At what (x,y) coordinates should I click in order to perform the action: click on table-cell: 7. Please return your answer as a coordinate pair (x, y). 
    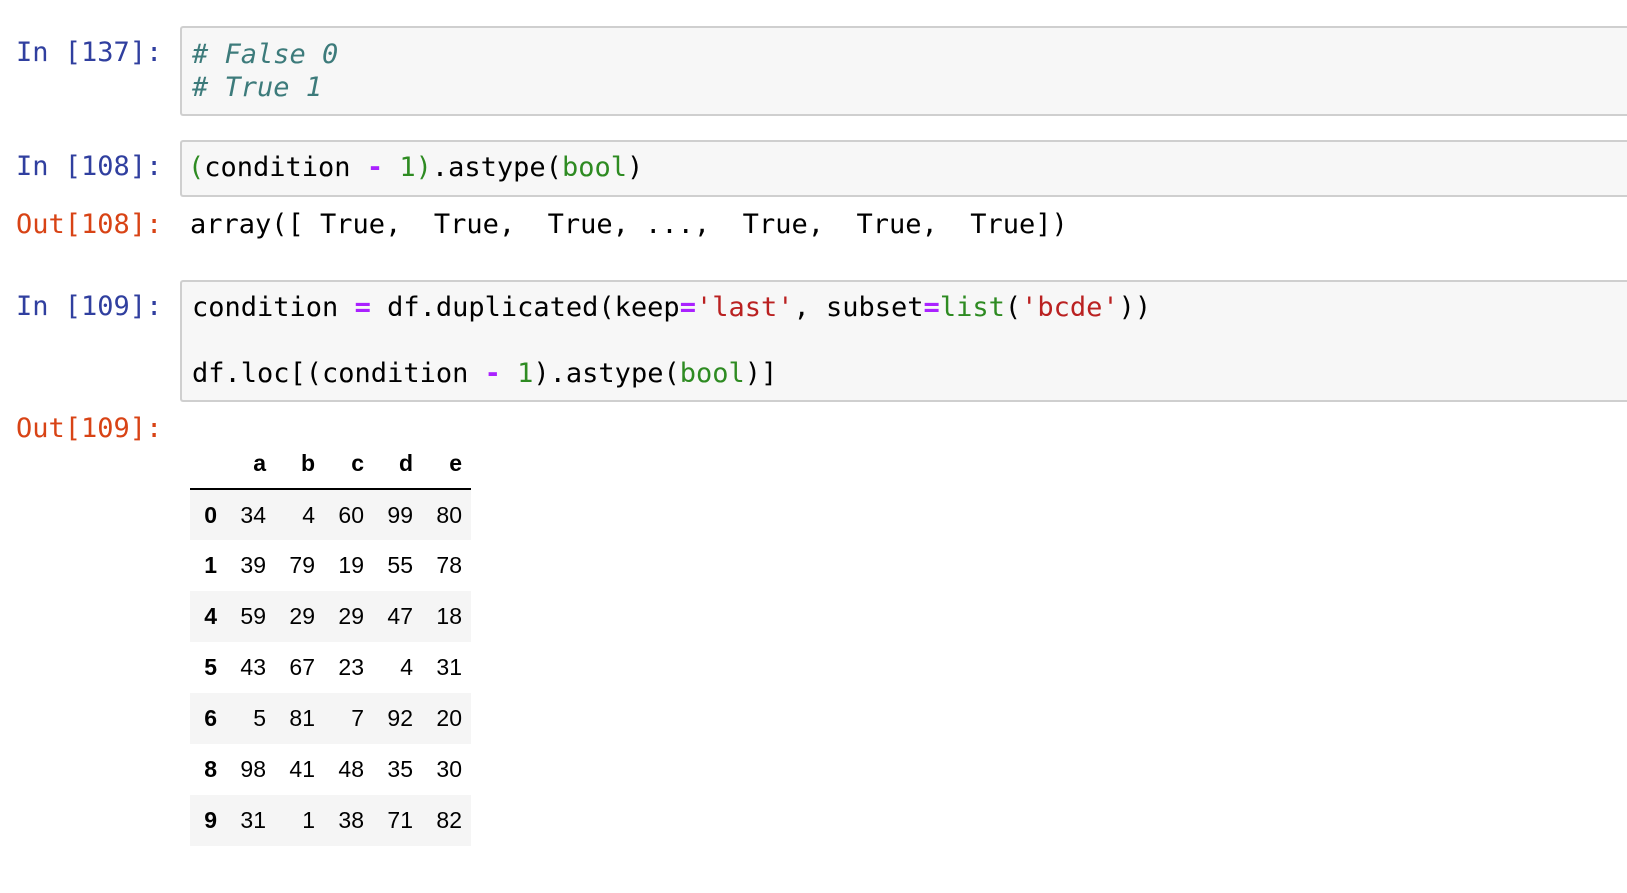
    Looking at the image, I should click on (357, 718).